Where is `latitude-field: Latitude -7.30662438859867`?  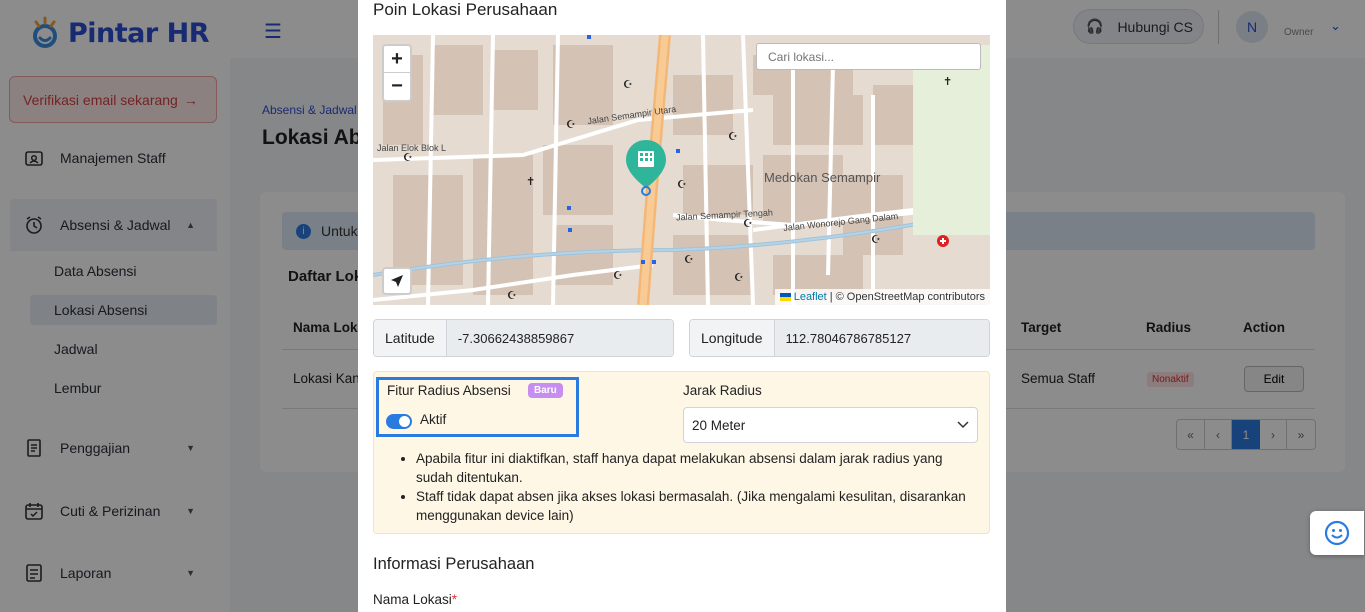 latitude-field: Latitude -7.30662438859867 is located at coordinates (523, 338).